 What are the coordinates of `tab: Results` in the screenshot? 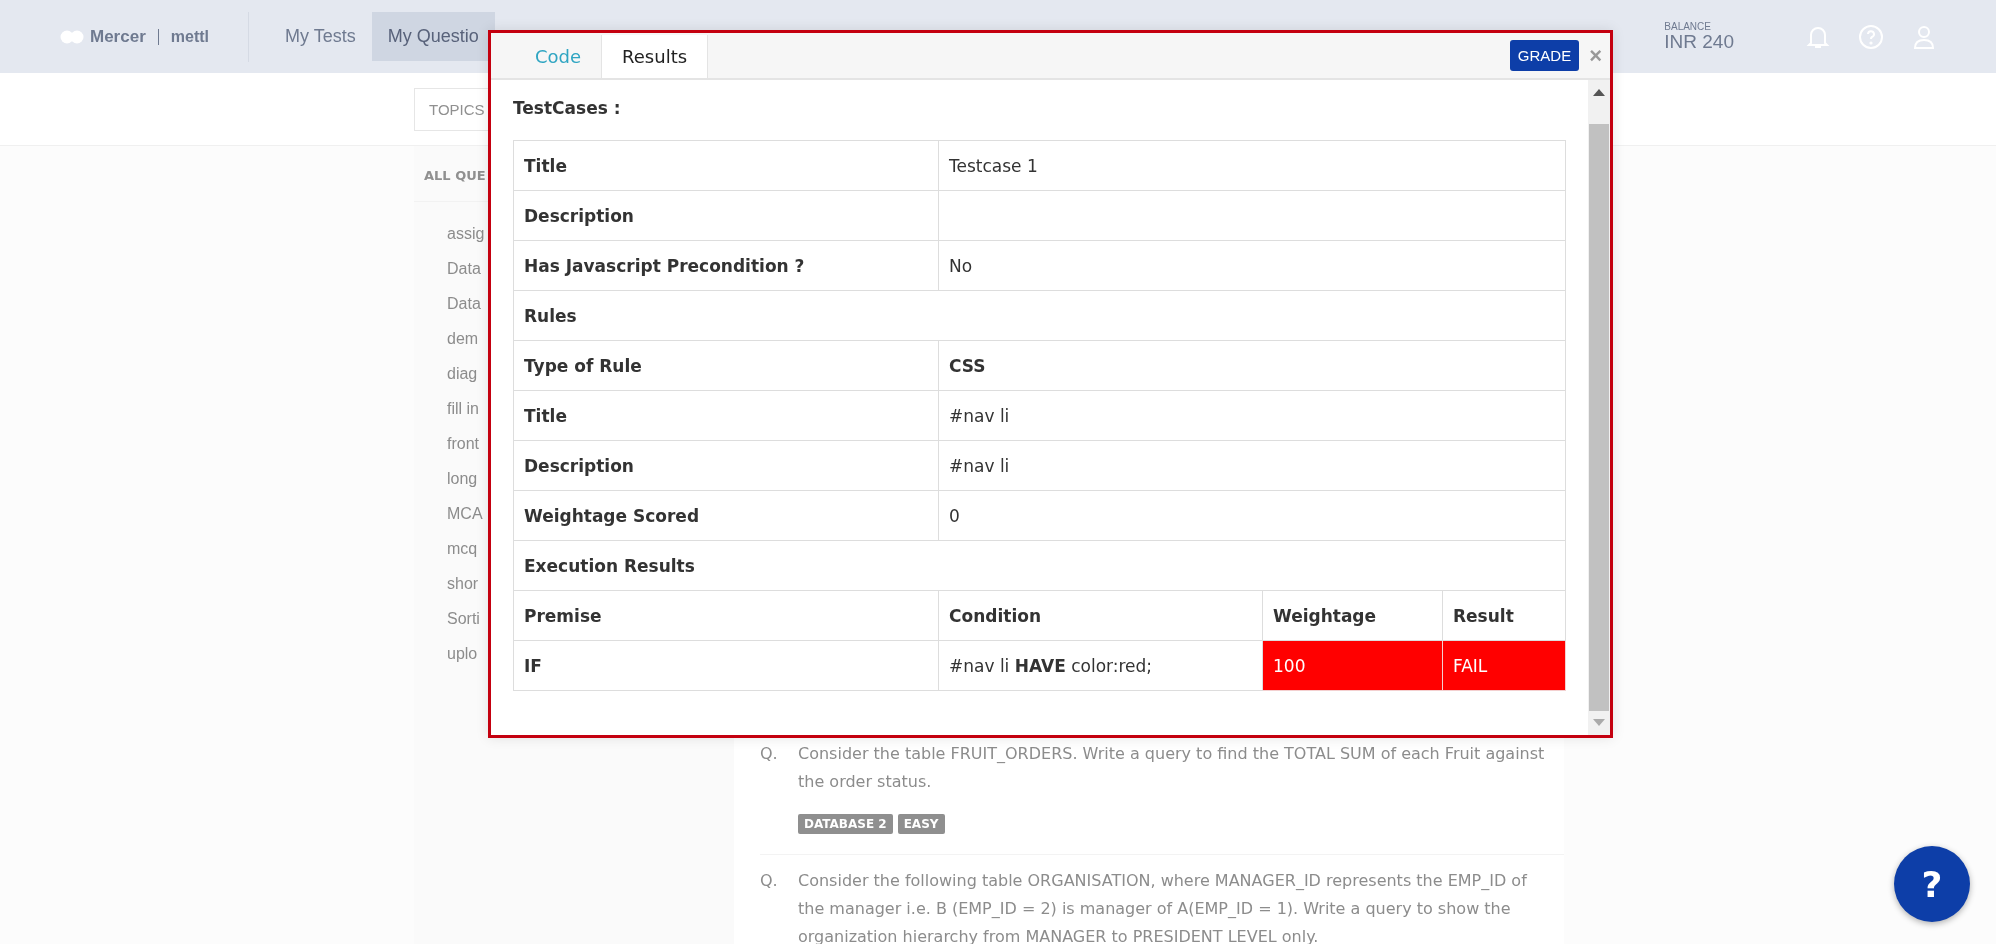 It's located at (655, 56).